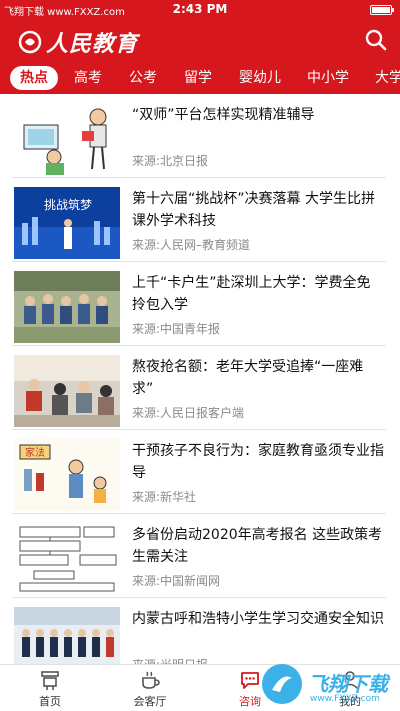 This screenshot has width=400, height=711. Describe the element at coordinates (67, 475) in the screenshot. I see `news-thumbnail: 家法` at that location.